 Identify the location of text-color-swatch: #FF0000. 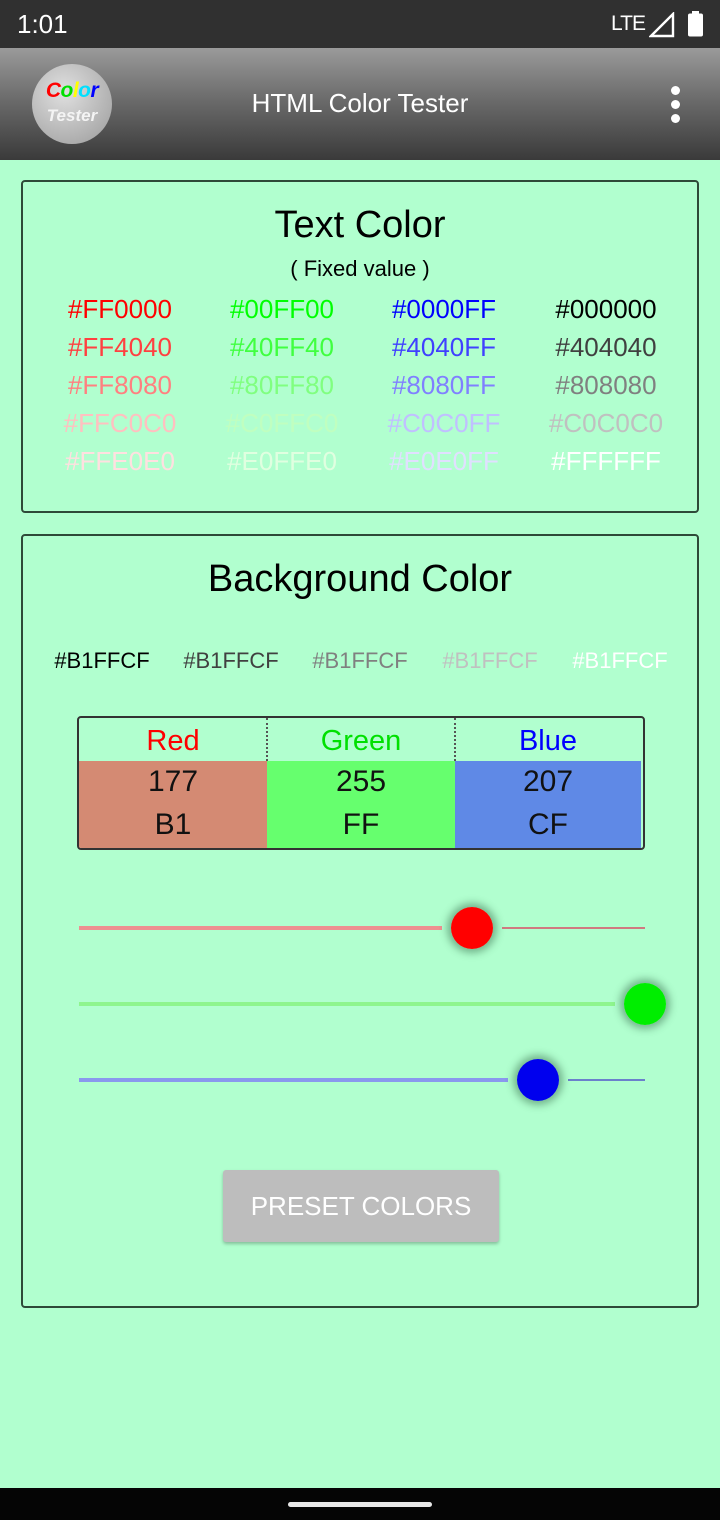
(120, 309).